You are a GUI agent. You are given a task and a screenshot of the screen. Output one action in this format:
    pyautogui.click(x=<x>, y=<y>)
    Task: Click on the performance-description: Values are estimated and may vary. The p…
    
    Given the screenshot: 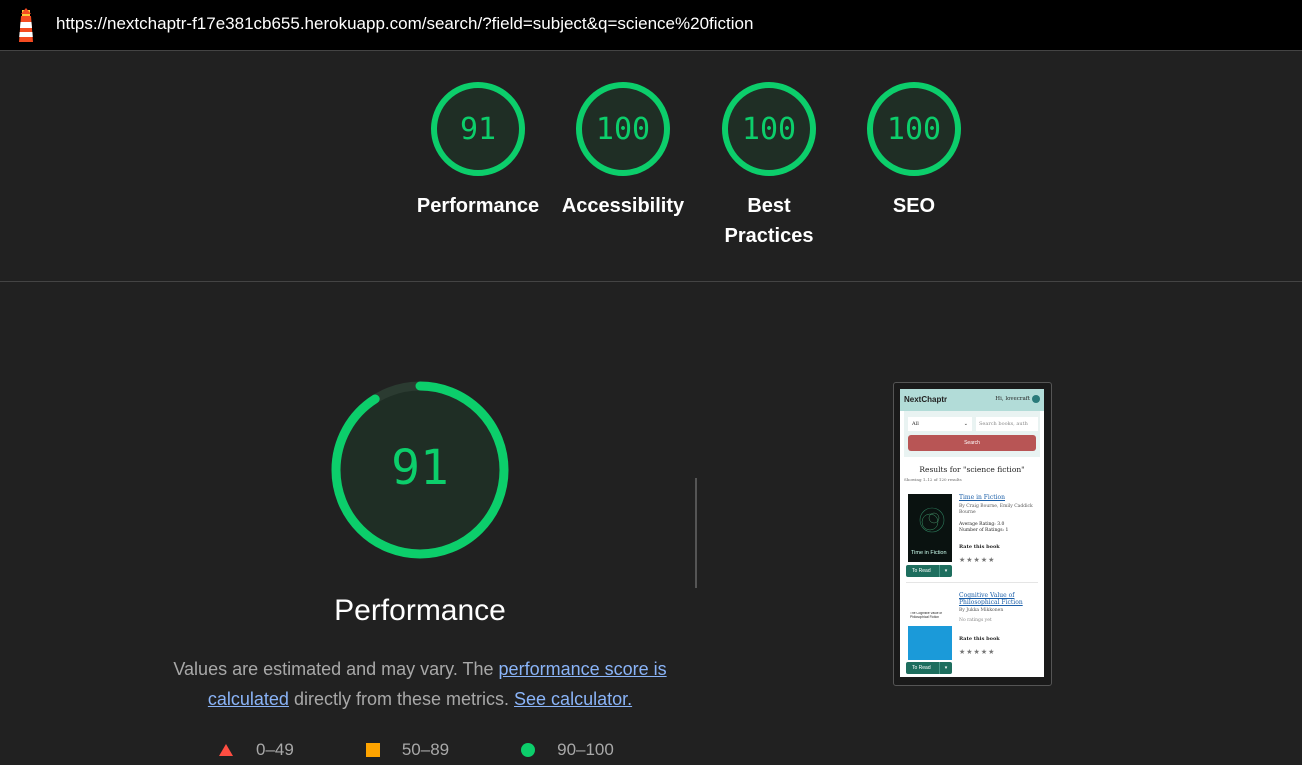 What is the action you would take?
    pyautogui.click(x=420, y=684)
    